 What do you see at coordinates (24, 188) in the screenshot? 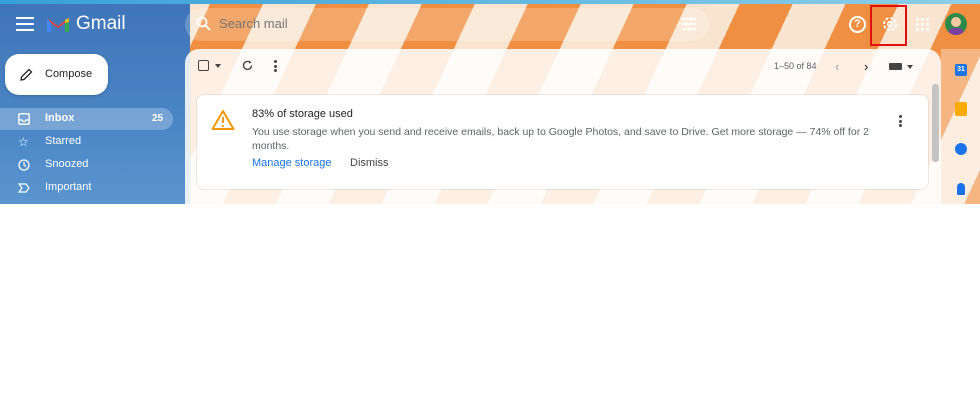
I see `important-icon` at bounding box center [24, 188].